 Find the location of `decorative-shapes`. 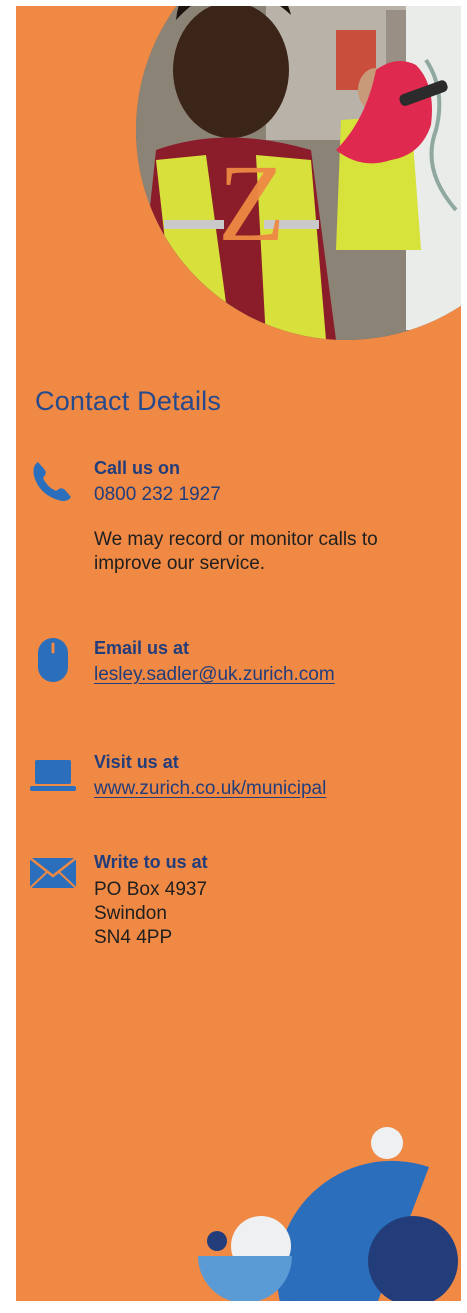

decorative-shapes is located at coordinates (328, 1214).